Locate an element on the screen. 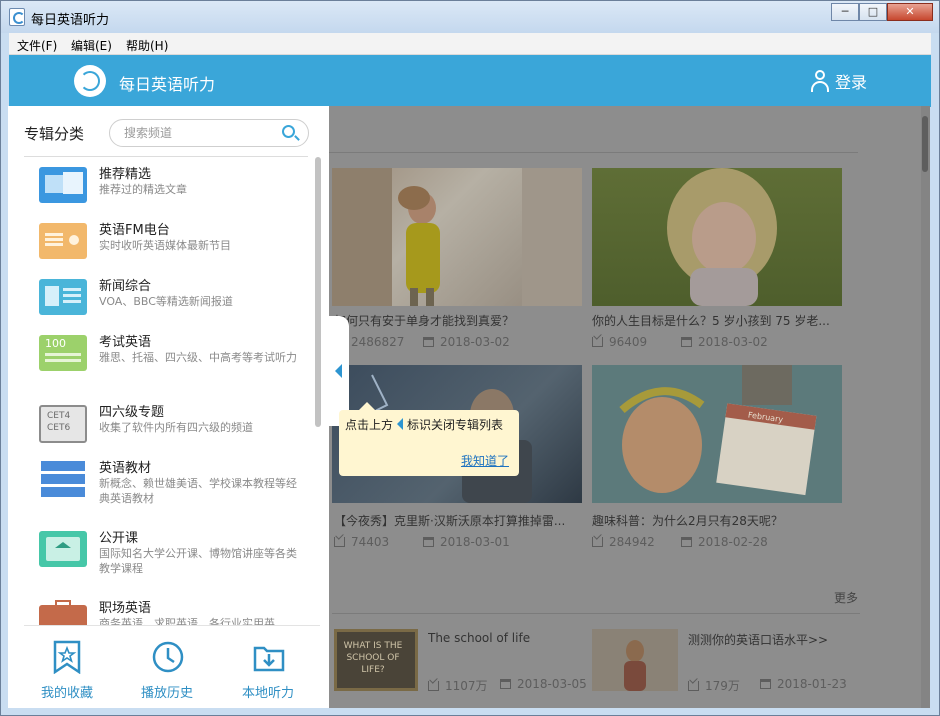 This screenshot has width=940, height=716. article-image: February is located at coordinates (717, 434).